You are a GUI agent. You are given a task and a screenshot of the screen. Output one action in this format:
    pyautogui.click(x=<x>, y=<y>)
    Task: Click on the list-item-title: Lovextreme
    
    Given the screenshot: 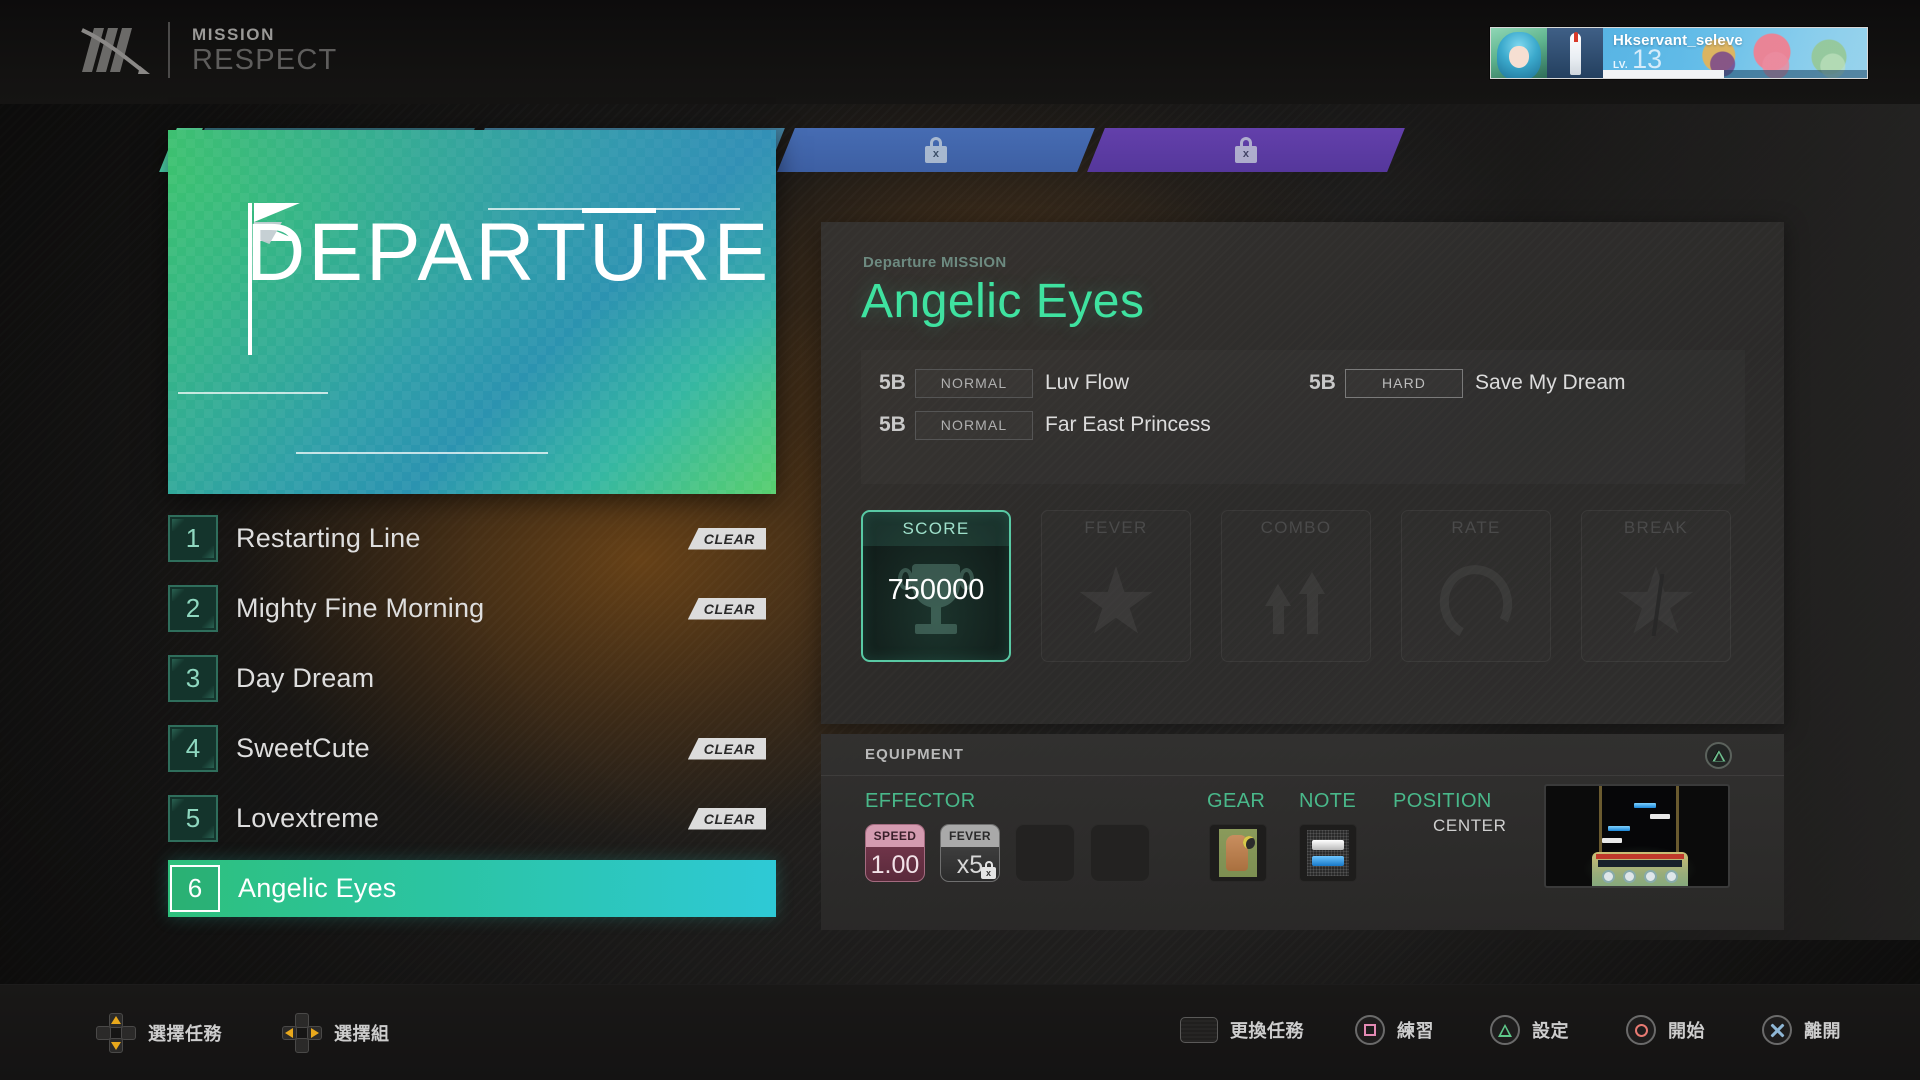 What is the action you would take?
    pyautogui.click(x=308, y=818)
    